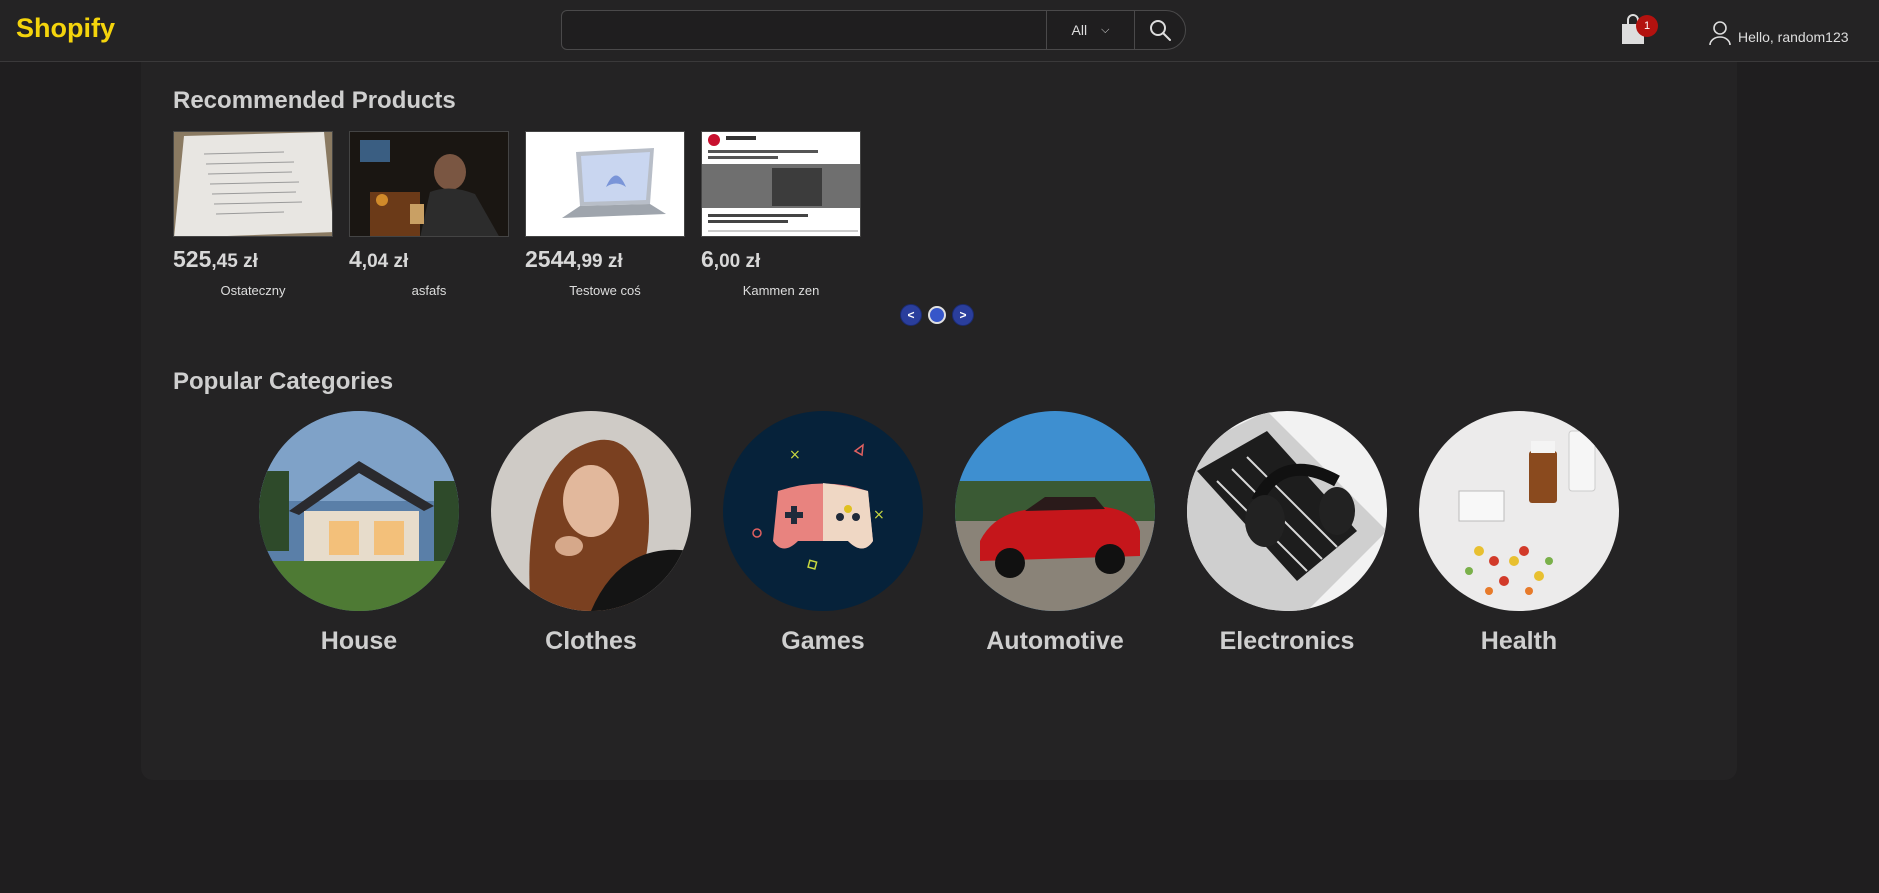 The width and height of the screenshot is (1879, 893). Describe the element at coordinates (1647, 26) in the screenshot. I see `cart-count-badge: 1` at that location.